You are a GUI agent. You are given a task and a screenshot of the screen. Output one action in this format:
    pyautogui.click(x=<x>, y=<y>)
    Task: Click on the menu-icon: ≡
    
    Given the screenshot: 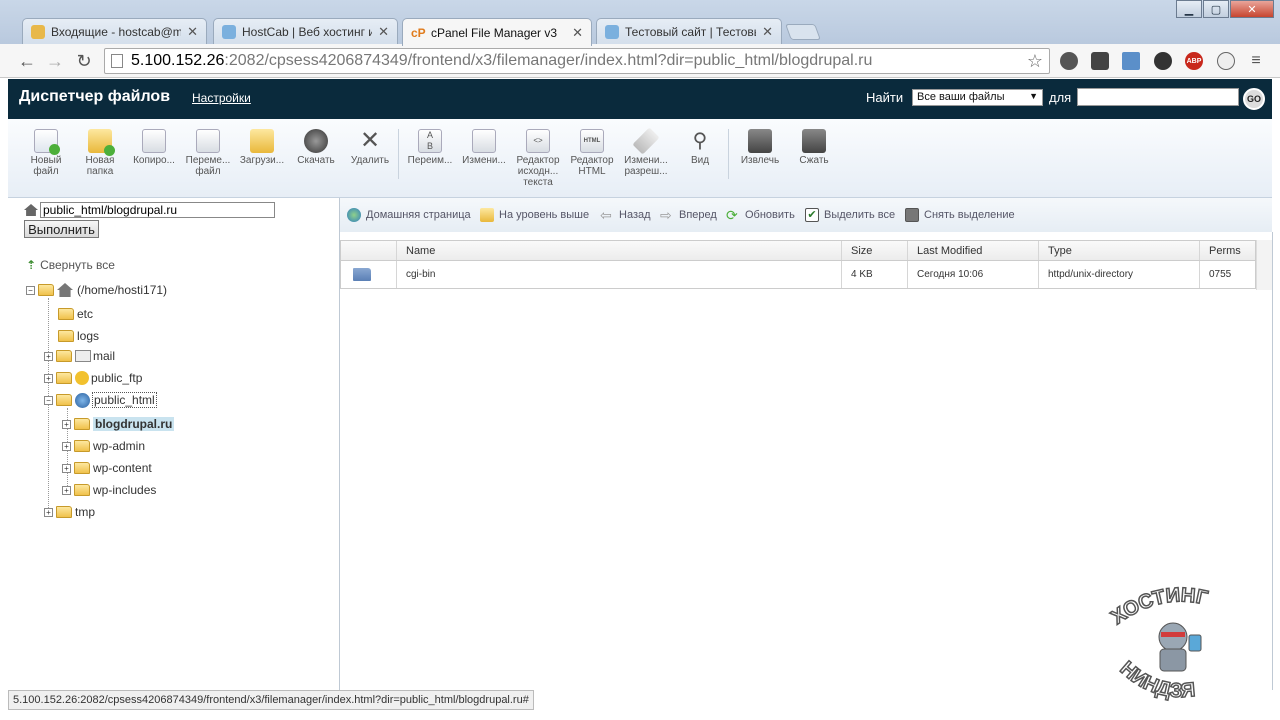 What is the action you would take?
    pyautogui.click(x=1256, y=61)
    